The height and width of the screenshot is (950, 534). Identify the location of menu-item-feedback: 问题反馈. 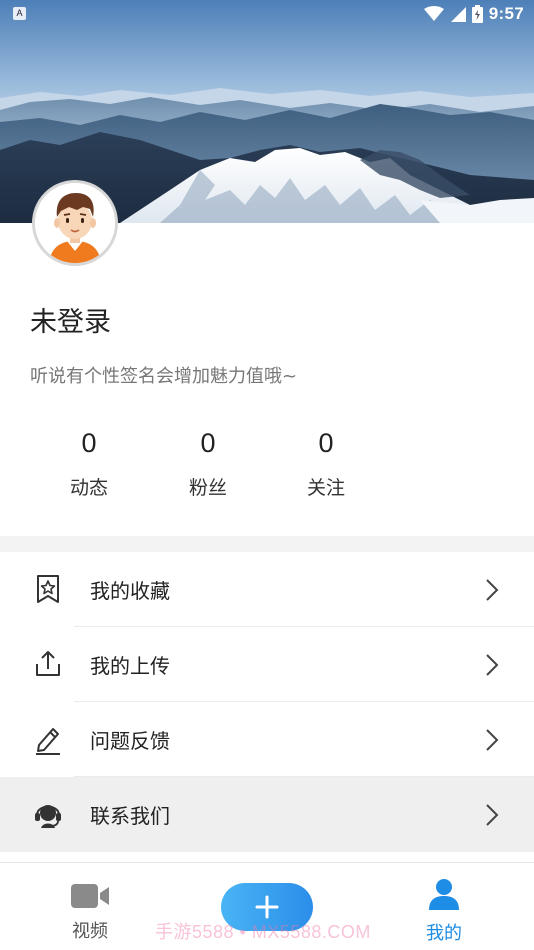
(267, 739).